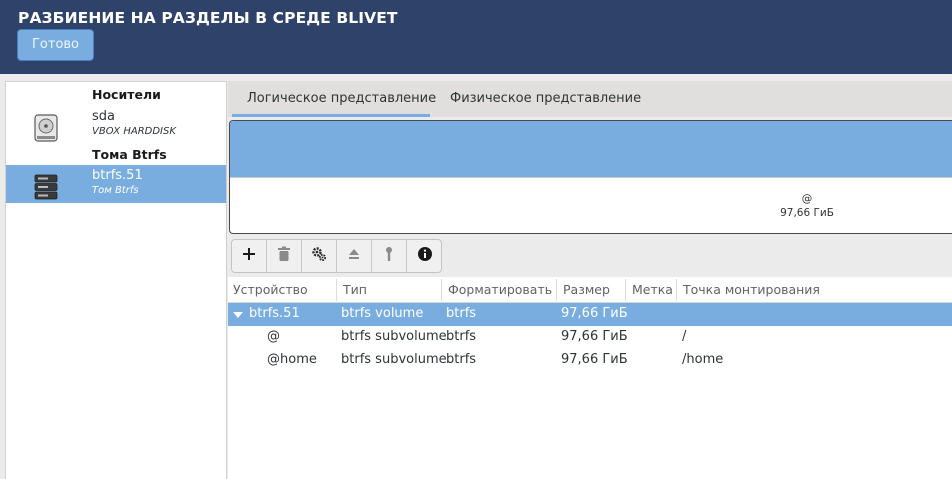 The width and height of the screenshot is (952, 479). Describe the element at coordinates (586, 289) in the screenshot. I see `column-header-size: Размер` at that location.